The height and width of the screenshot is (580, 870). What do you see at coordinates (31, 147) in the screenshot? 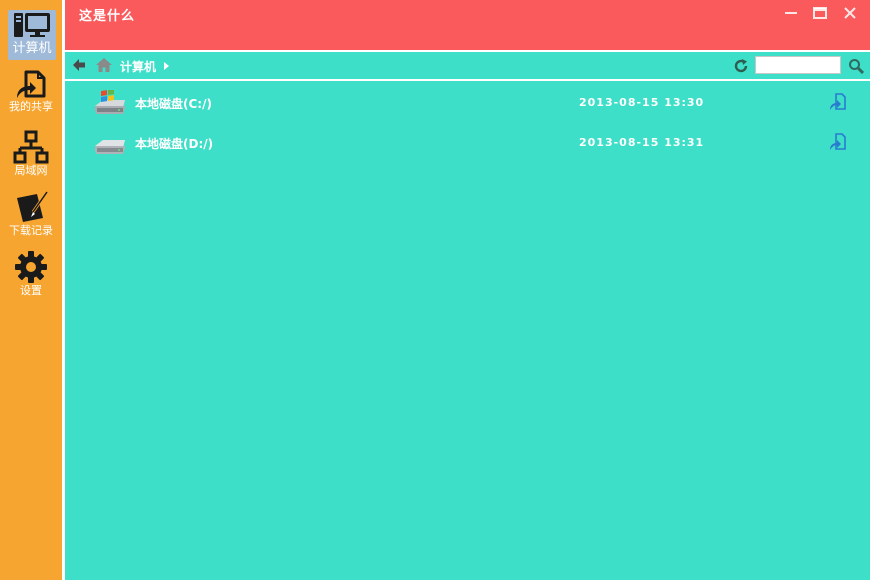
I see `network-icon` at bounding box center [31, 147].